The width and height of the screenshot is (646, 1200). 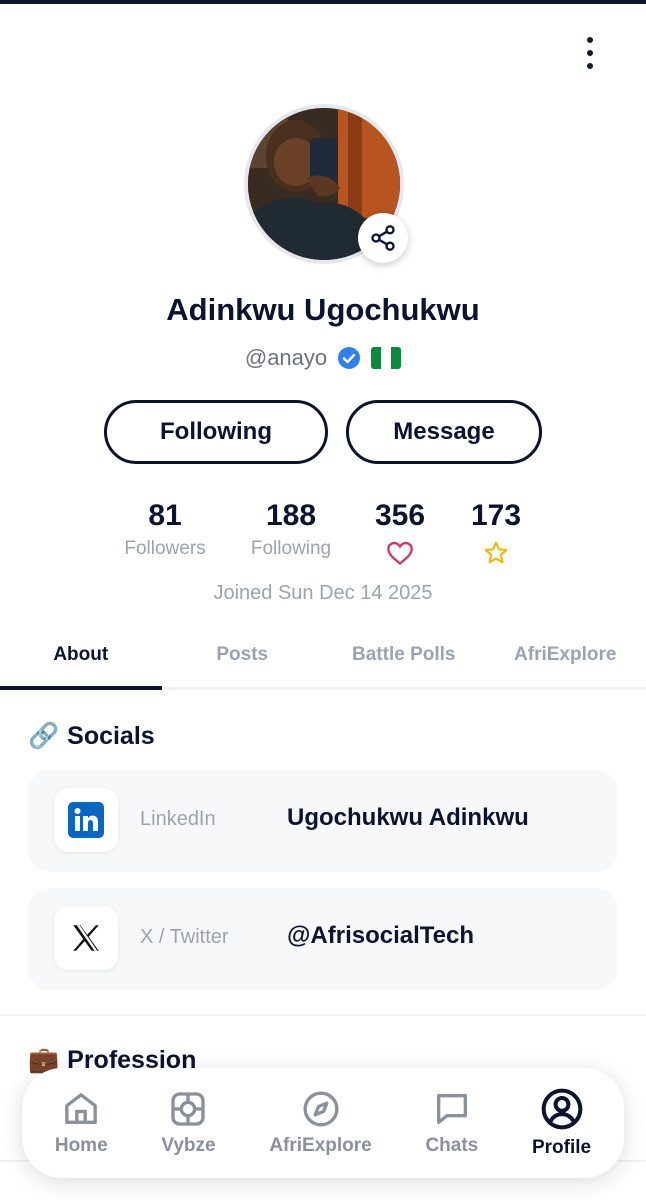 I want to click on nav-chats: Chats, so click(x=451, y=1123).